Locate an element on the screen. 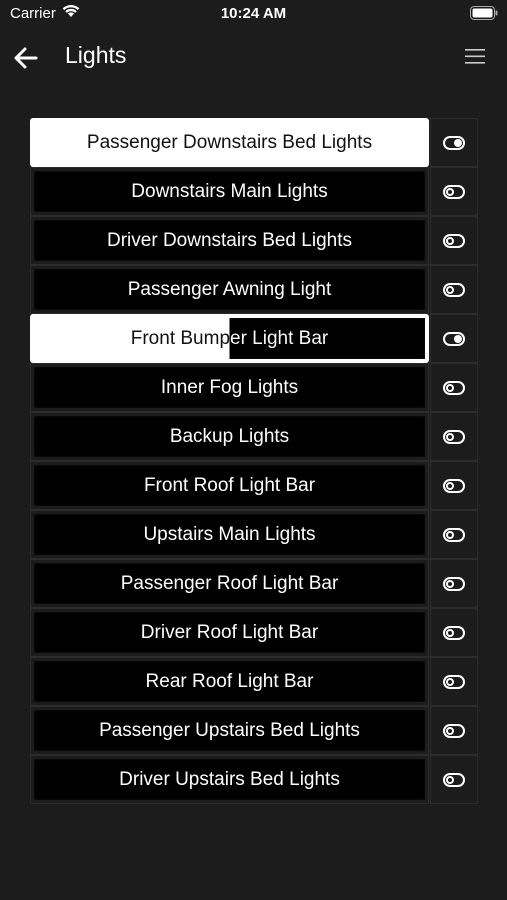  light-row: Rear Roof Light Bar is located at coordinates (254, 681).